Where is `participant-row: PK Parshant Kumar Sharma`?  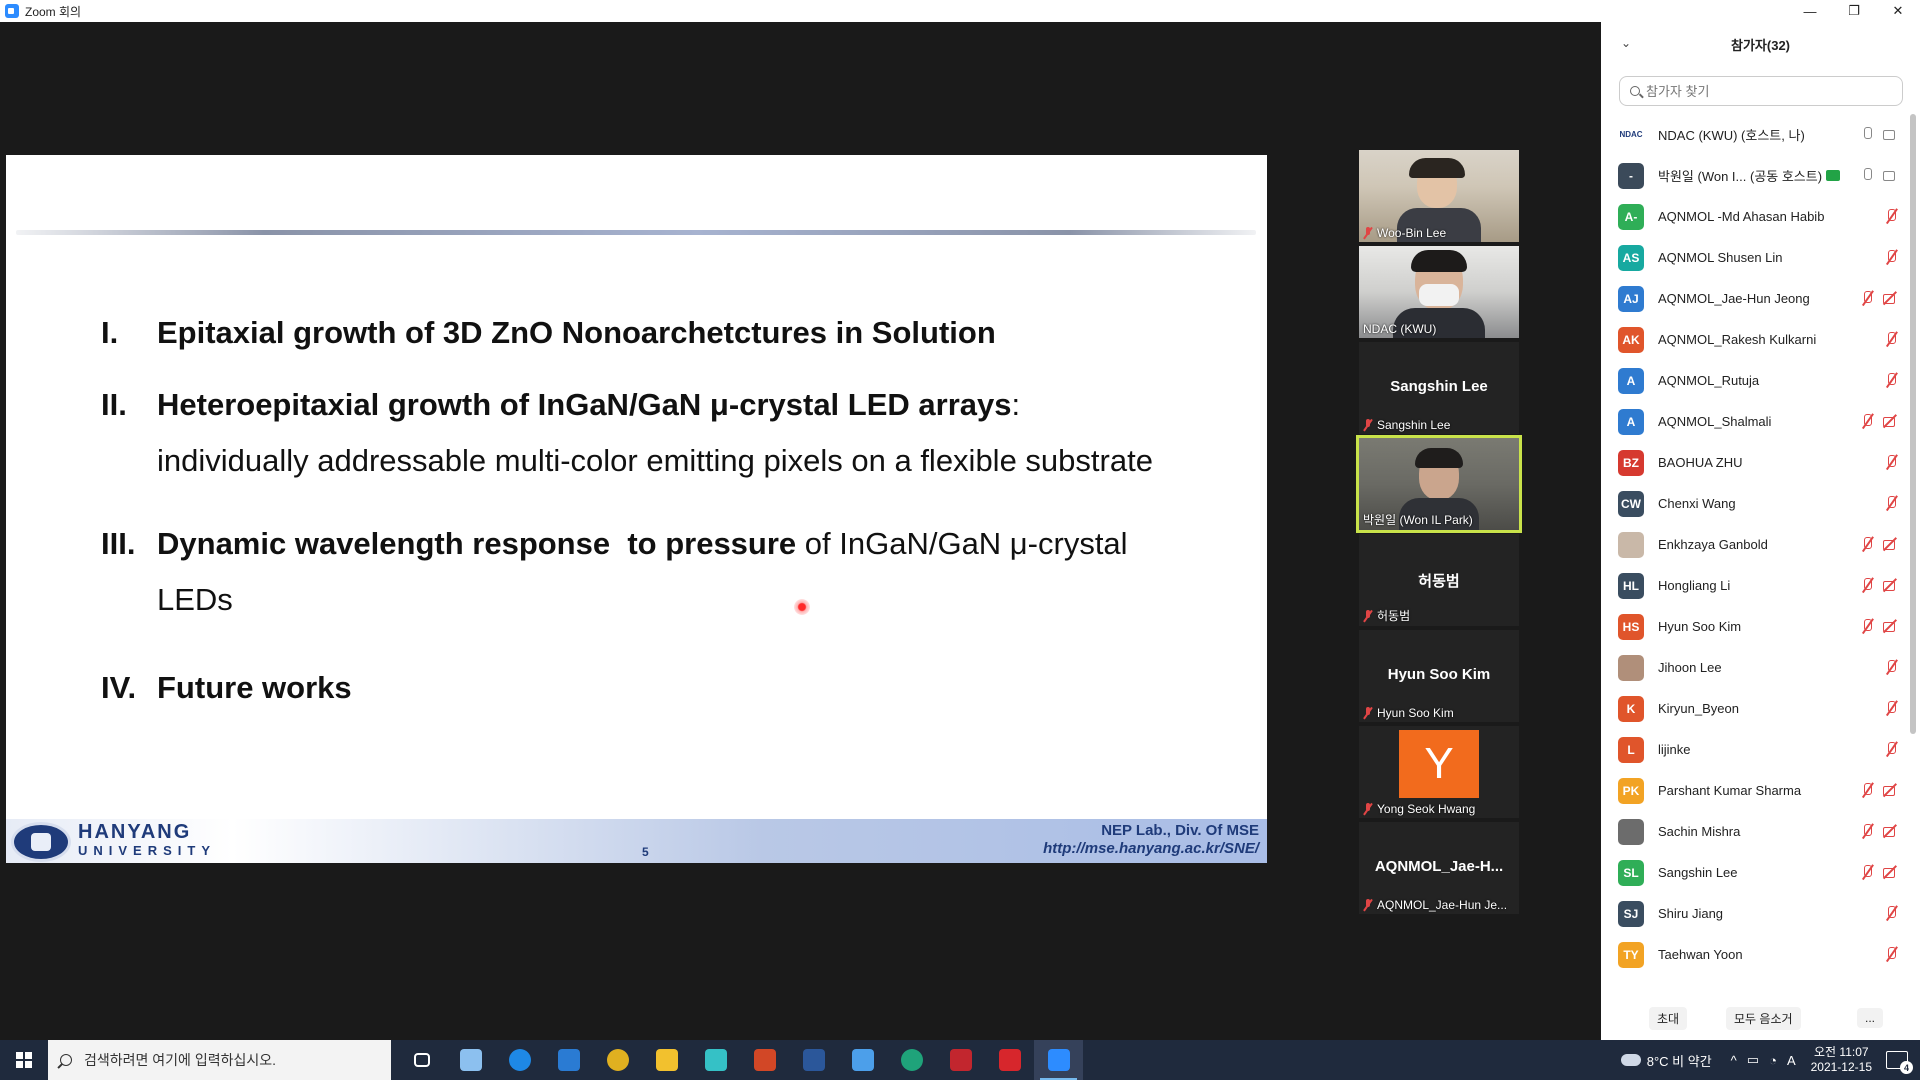 participant-row: PK Parshant Kumar Sharma is located at coordinates (1754, 790).